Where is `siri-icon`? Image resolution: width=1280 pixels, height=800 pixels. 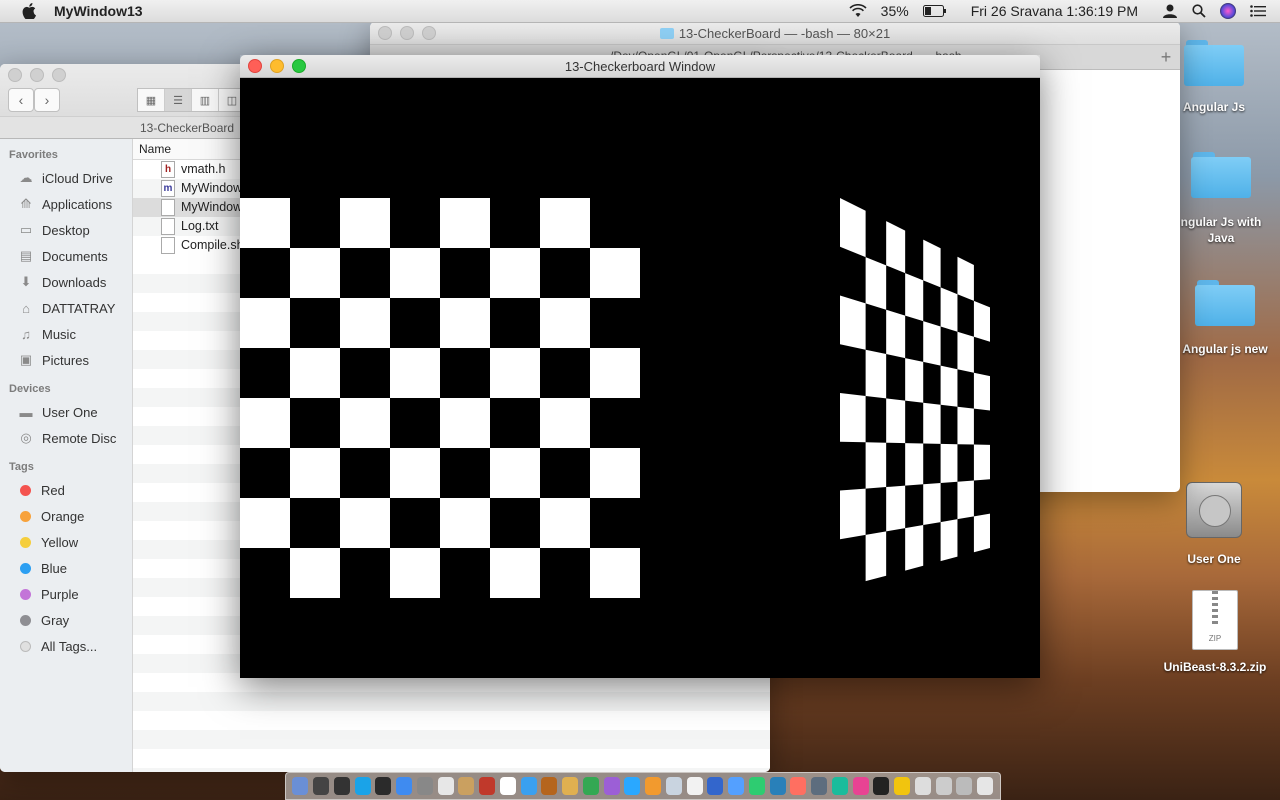 siri-icon is located at coordinates (1228, 11).